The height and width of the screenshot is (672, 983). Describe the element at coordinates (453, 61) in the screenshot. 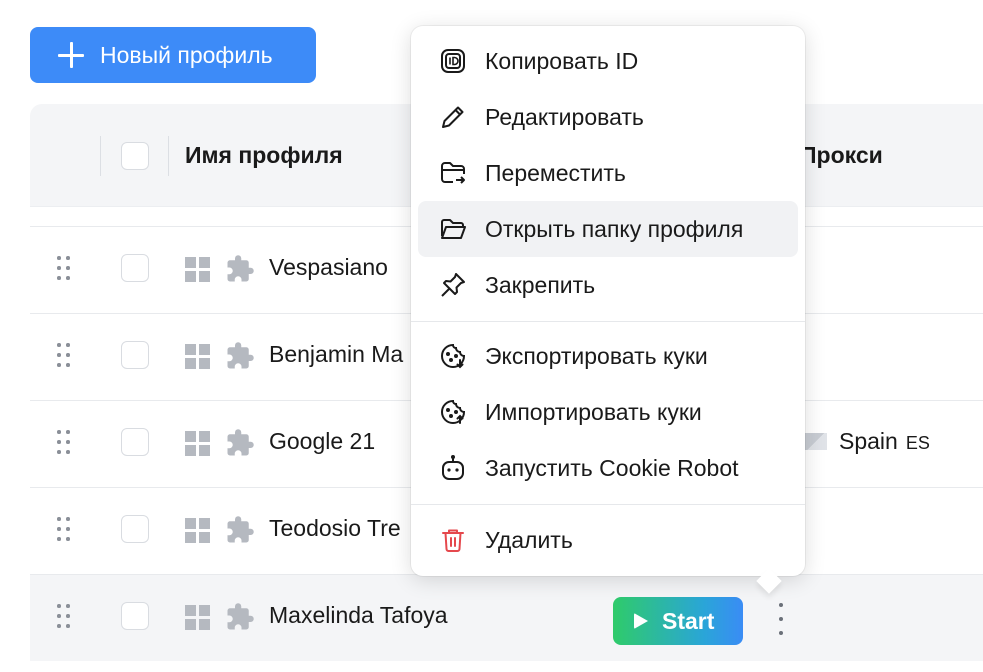

I see `id-icon` at that location.